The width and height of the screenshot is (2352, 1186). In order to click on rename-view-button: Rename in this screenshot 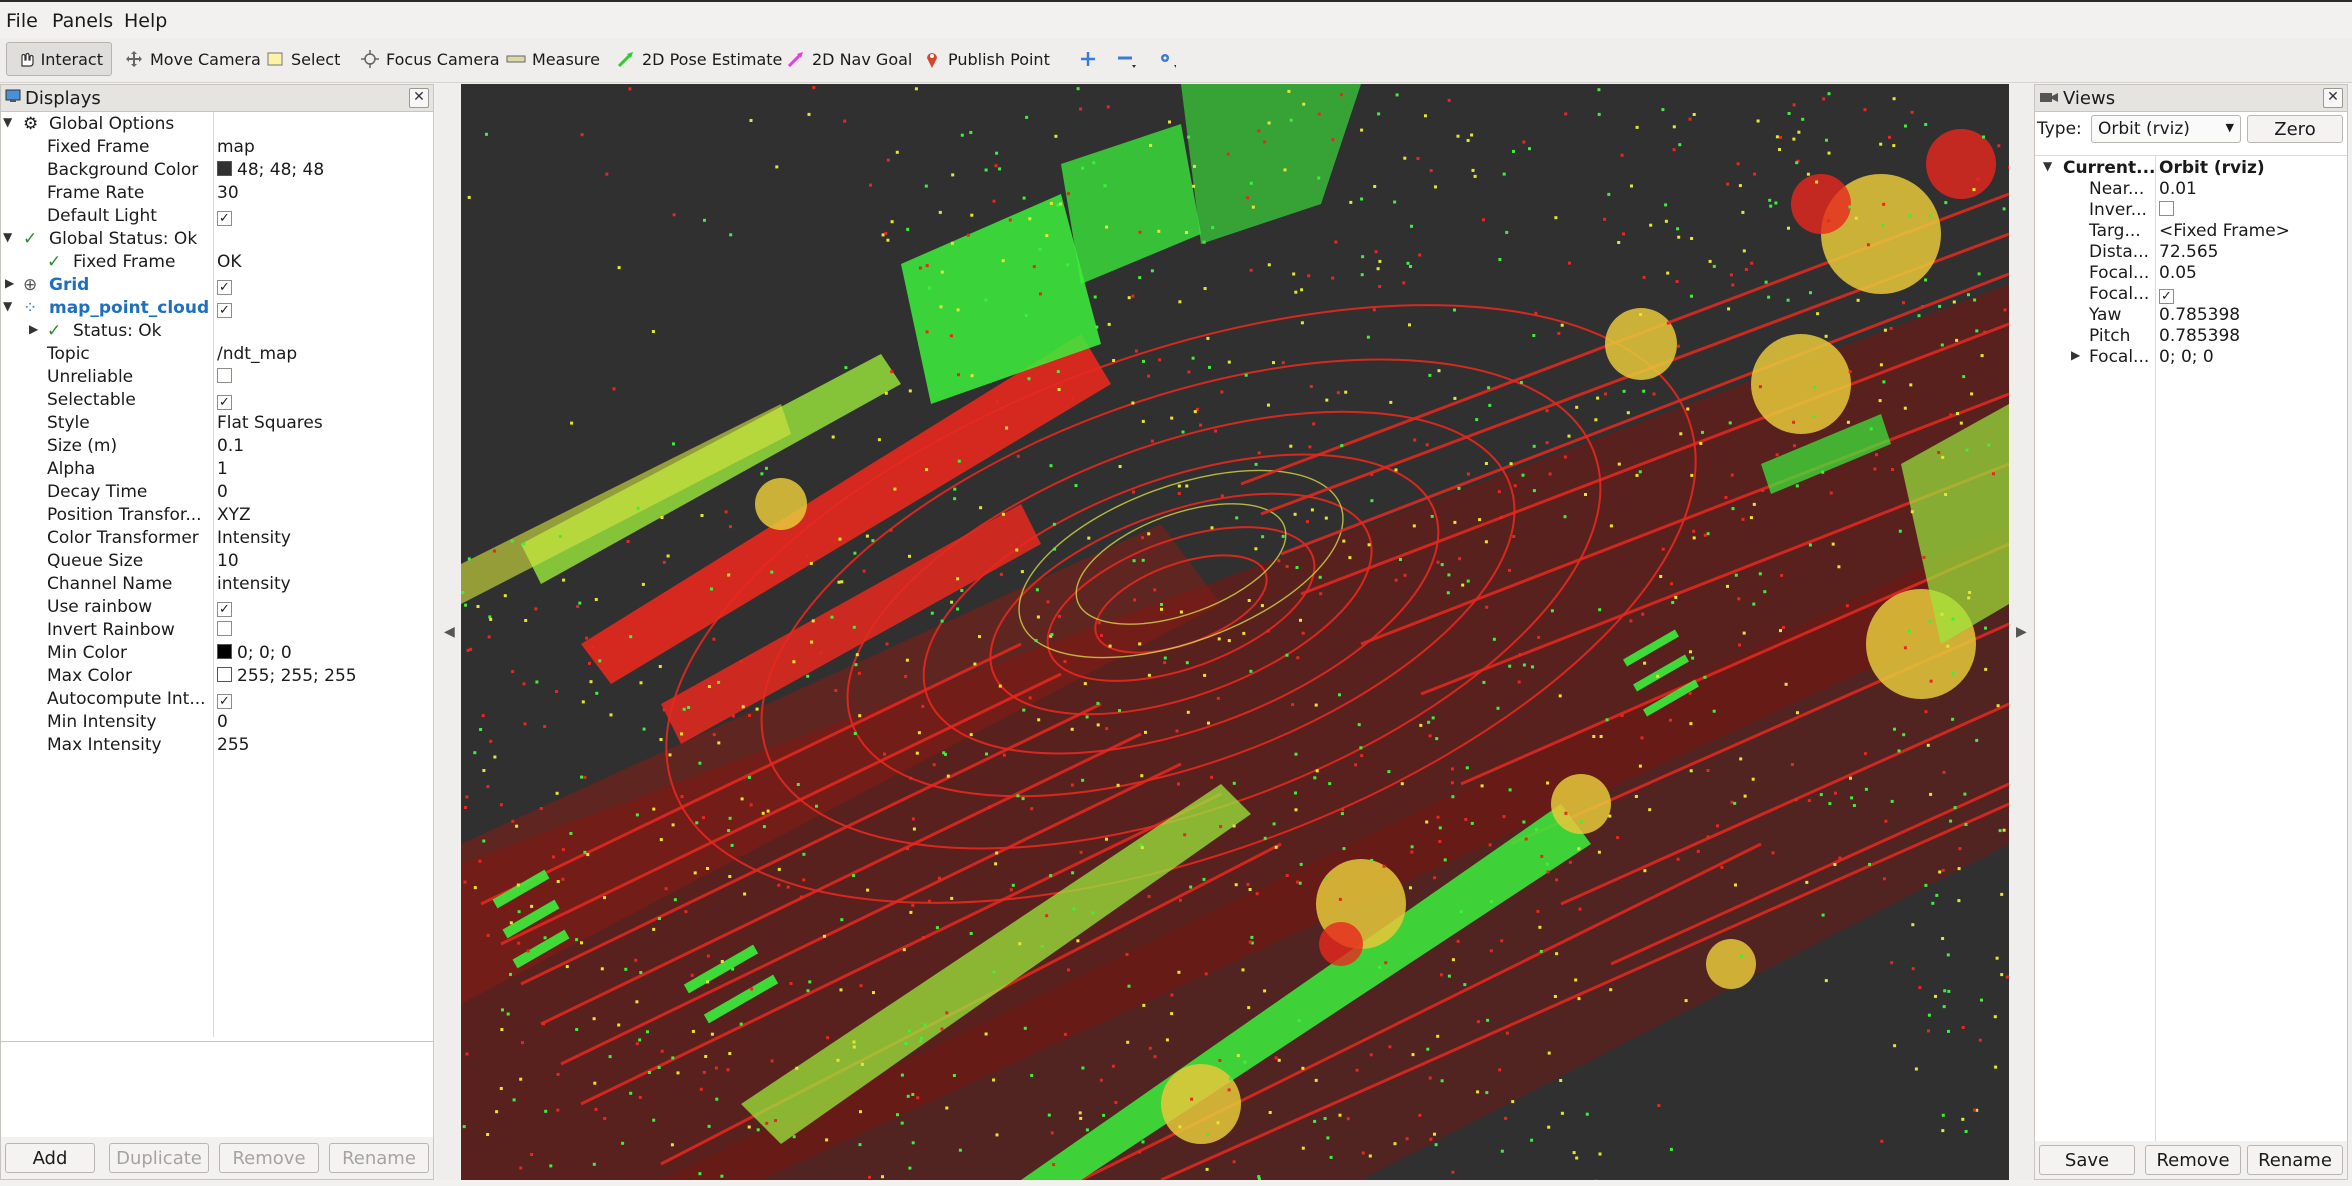, I will do `click(2295, 1160)`.